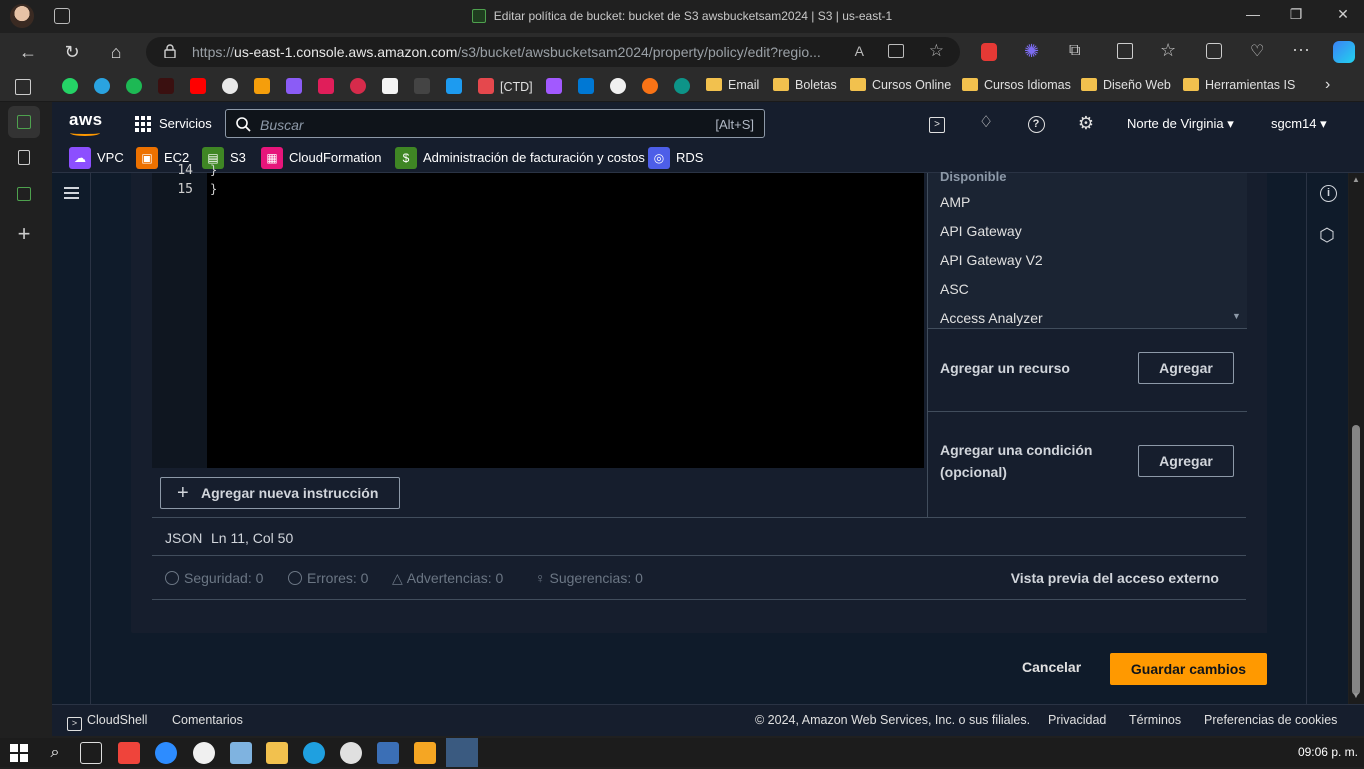 The image size is (1364, 769). Describe the element at coordinates (1328, 193) in the screenshot. I see `info-icon: i` at that location.